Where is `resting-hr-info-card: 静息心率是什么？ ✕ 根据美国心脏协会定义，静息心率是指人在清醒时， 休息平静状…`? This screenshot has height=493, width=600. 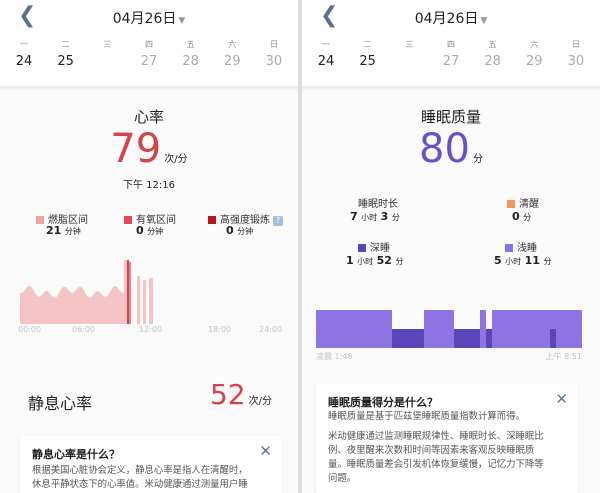 resting-hr-info-card: 静息心率是什么？ ✕ 根据美国心脏协会定义，静息心率是指人在清醒时， 休息平静状… is located at coordinates (151, 464).